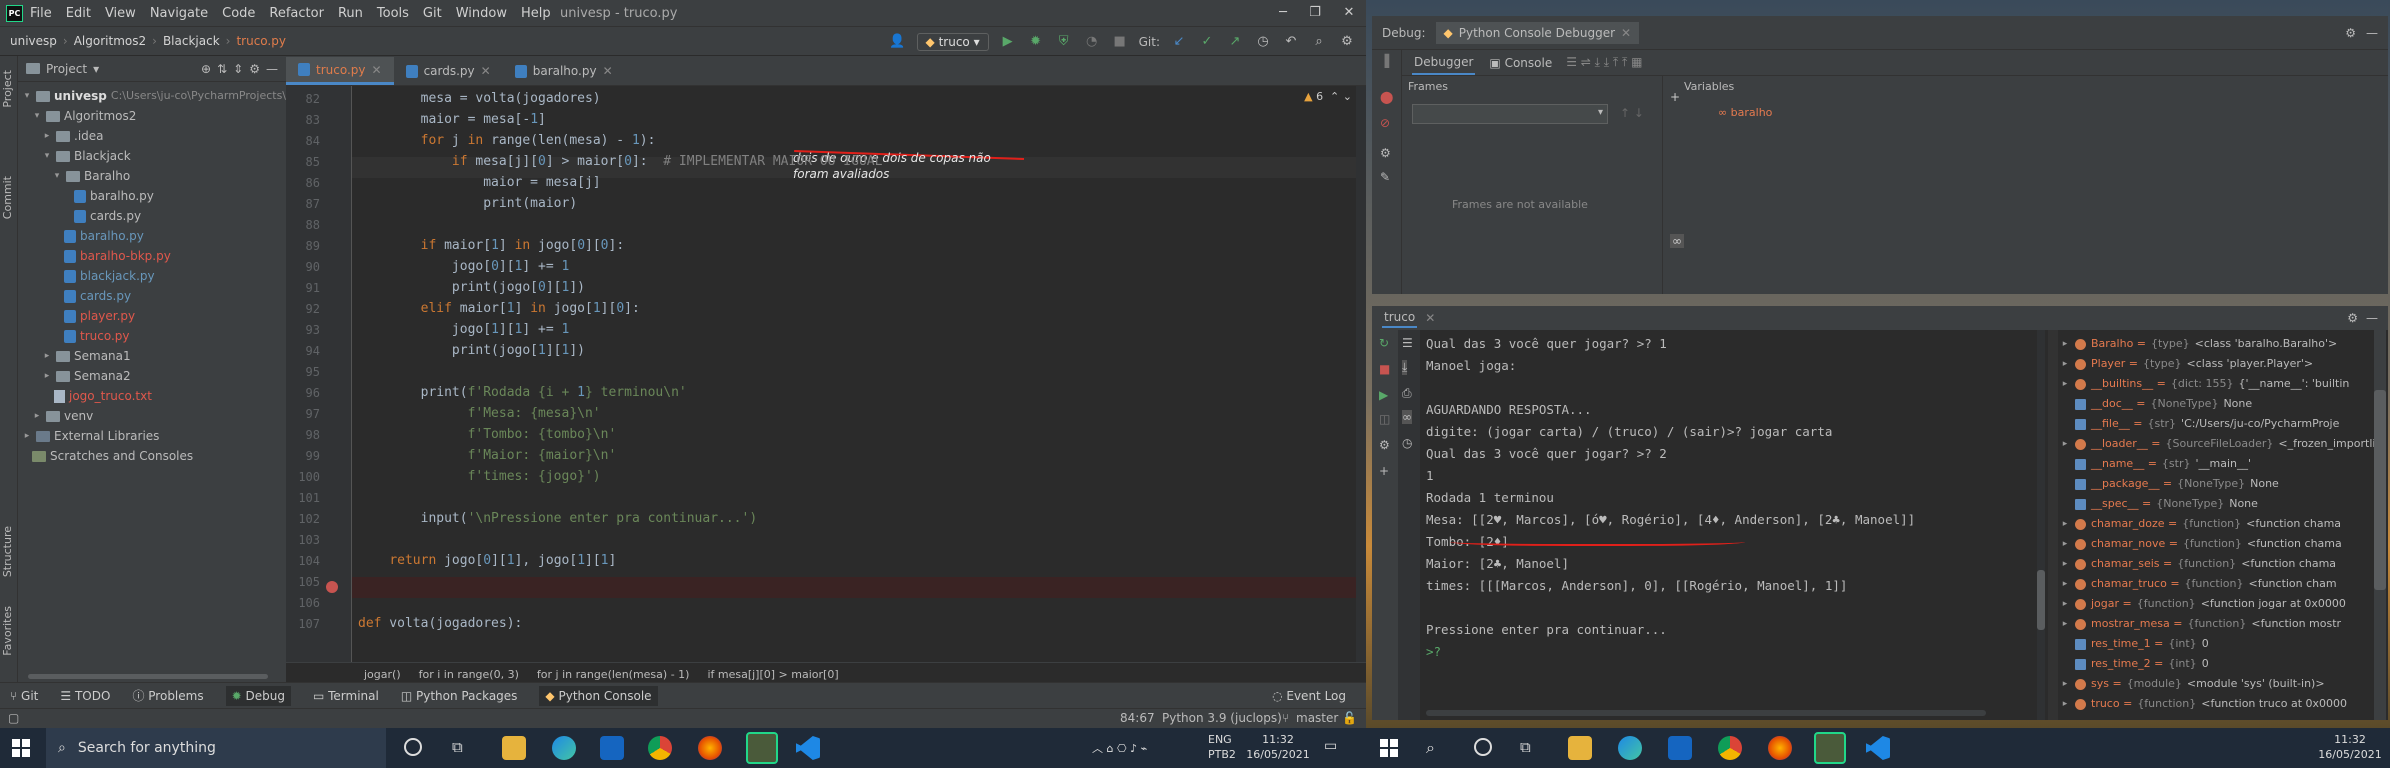 The image size is (2390, 768). Describe the element at coordinates (1179, 42) in the screenshot. I see `git-update-icon: ↙` at that location.